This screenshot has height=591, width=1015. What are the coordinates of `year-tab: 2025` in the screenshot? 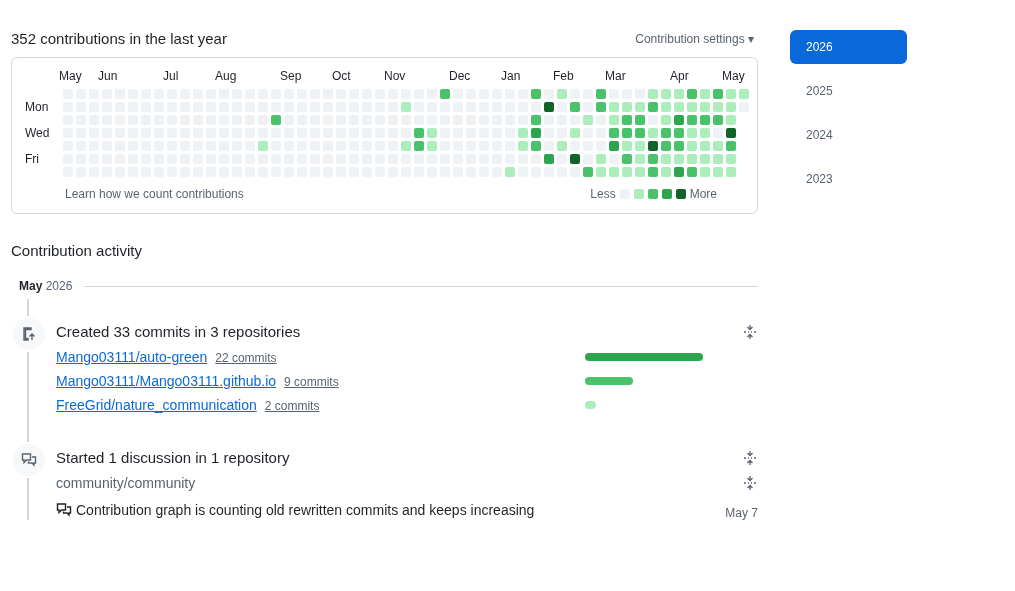 It's located at (848, 91).